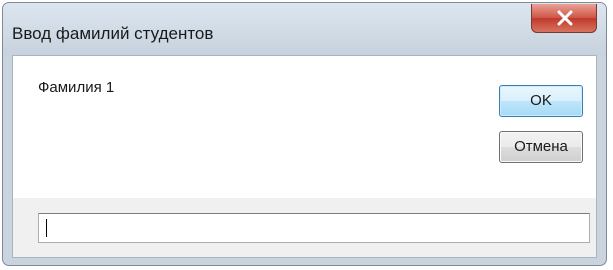 This screenshot has width=613, height=270. I want to click on text-caret, so click(46, 228).